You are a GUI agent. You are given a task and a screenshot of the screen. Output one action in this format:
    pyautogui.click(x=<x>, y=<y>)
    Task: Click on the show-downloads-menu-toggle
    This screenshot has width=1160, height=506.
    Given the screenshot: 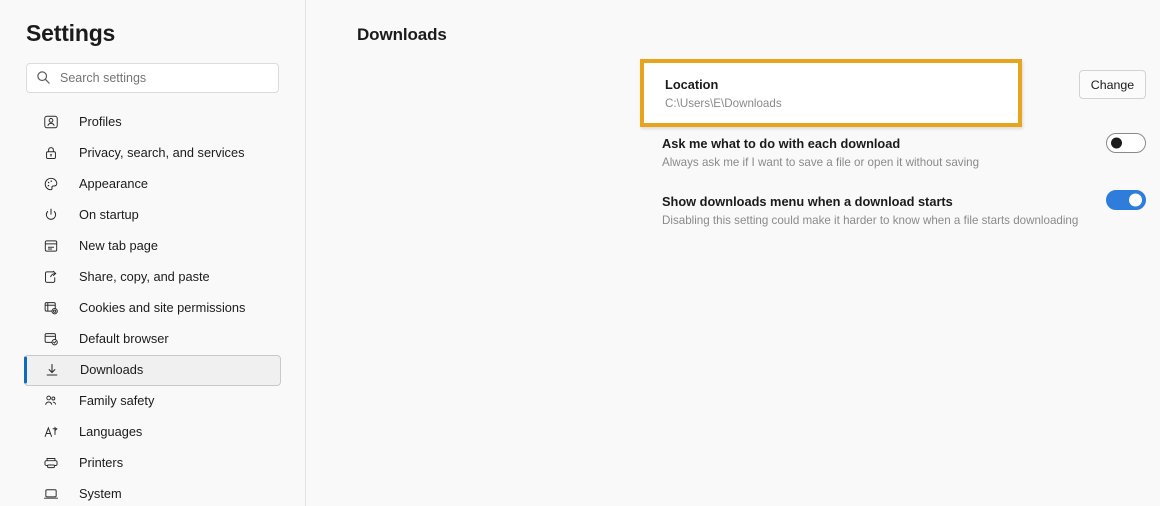 What is the action you would take?
    pyautogui.click(x=1126, y=200)
    